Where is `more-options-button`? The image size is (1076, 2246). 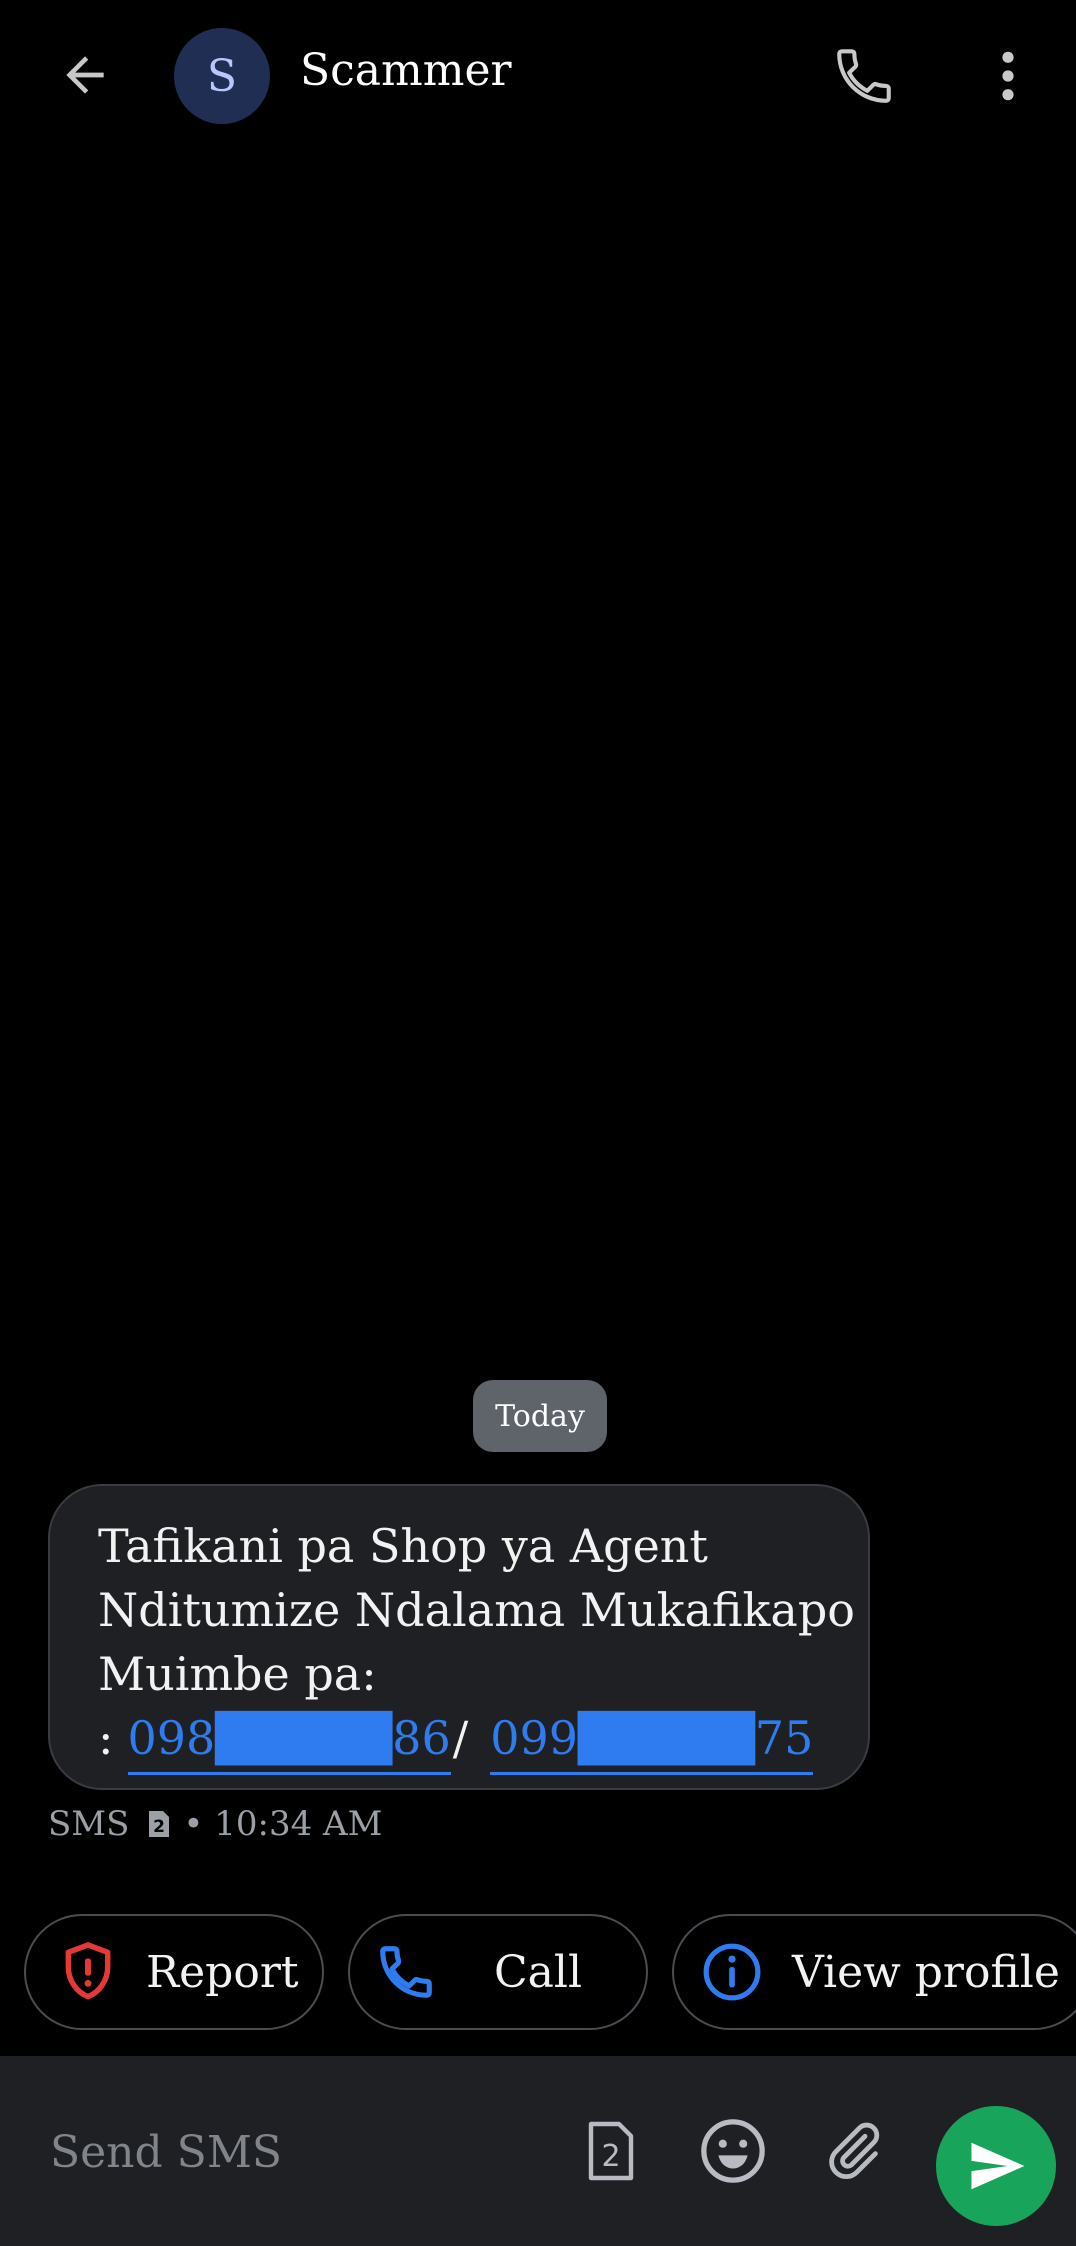 more-options-button is located at coordinates (1008, 76).